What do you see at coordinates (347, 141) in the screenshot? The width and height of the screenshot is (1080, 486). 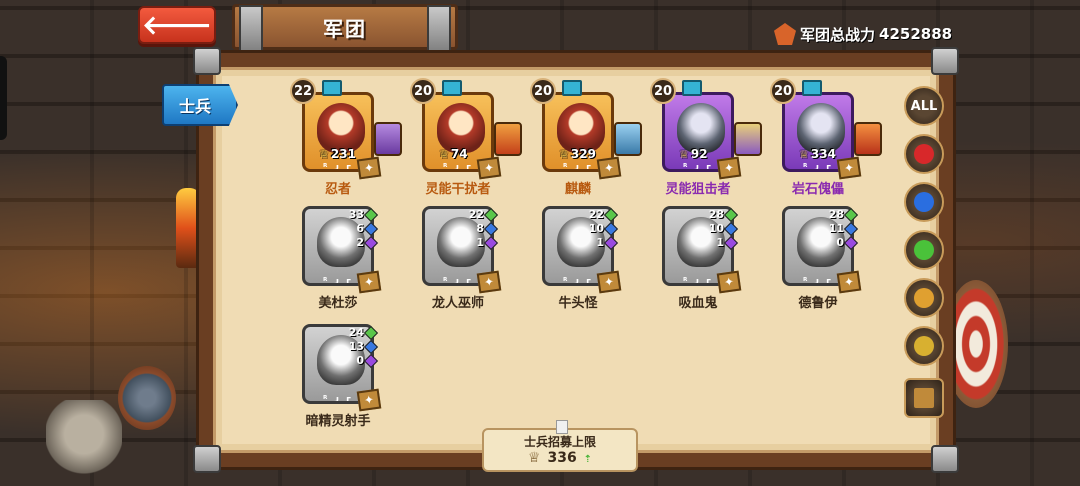 I see `unit-card: 22 231 ᴿ ᴊ ᴦ ✦ 忍者` at bounding box center [347, 141].